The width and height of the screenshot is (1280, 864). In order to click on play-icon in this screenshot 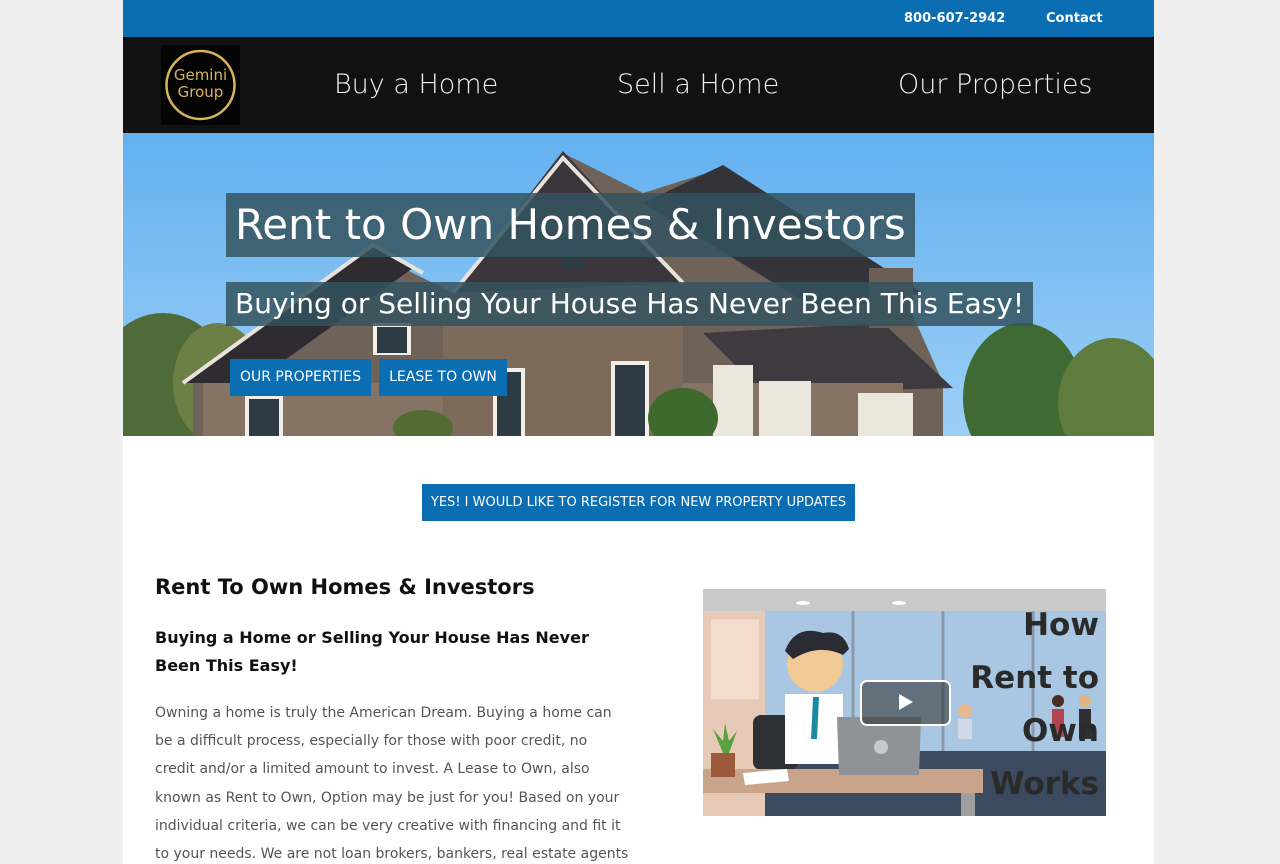, I will do `click(906, 702)`.